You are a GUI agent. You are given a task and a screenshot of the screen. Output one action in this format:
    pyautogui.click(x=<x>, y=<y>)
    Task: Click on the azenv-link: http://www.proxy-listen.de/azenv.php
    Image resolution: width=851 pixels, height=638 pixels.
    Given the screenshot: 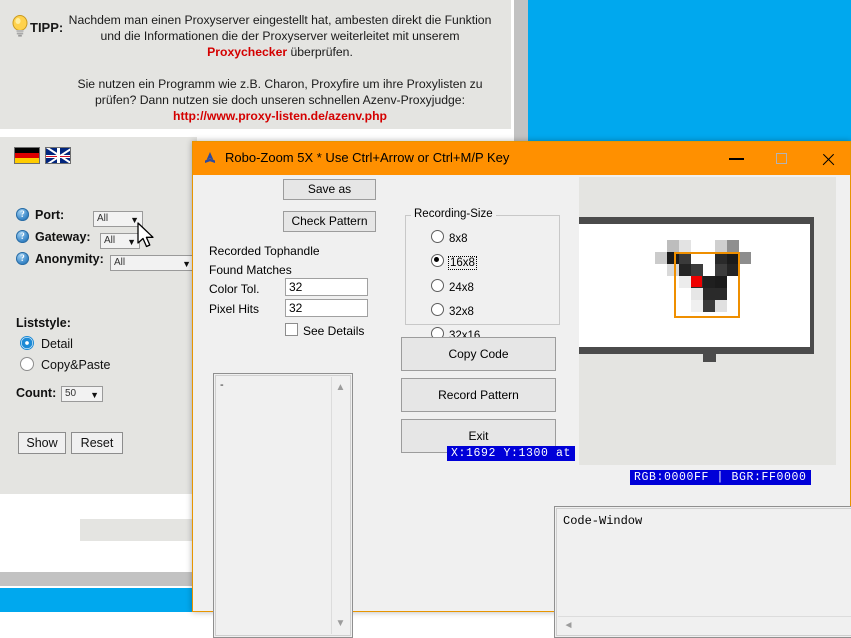 What is the action you would take?
    pyautogui.click(x=280, y=116)
    